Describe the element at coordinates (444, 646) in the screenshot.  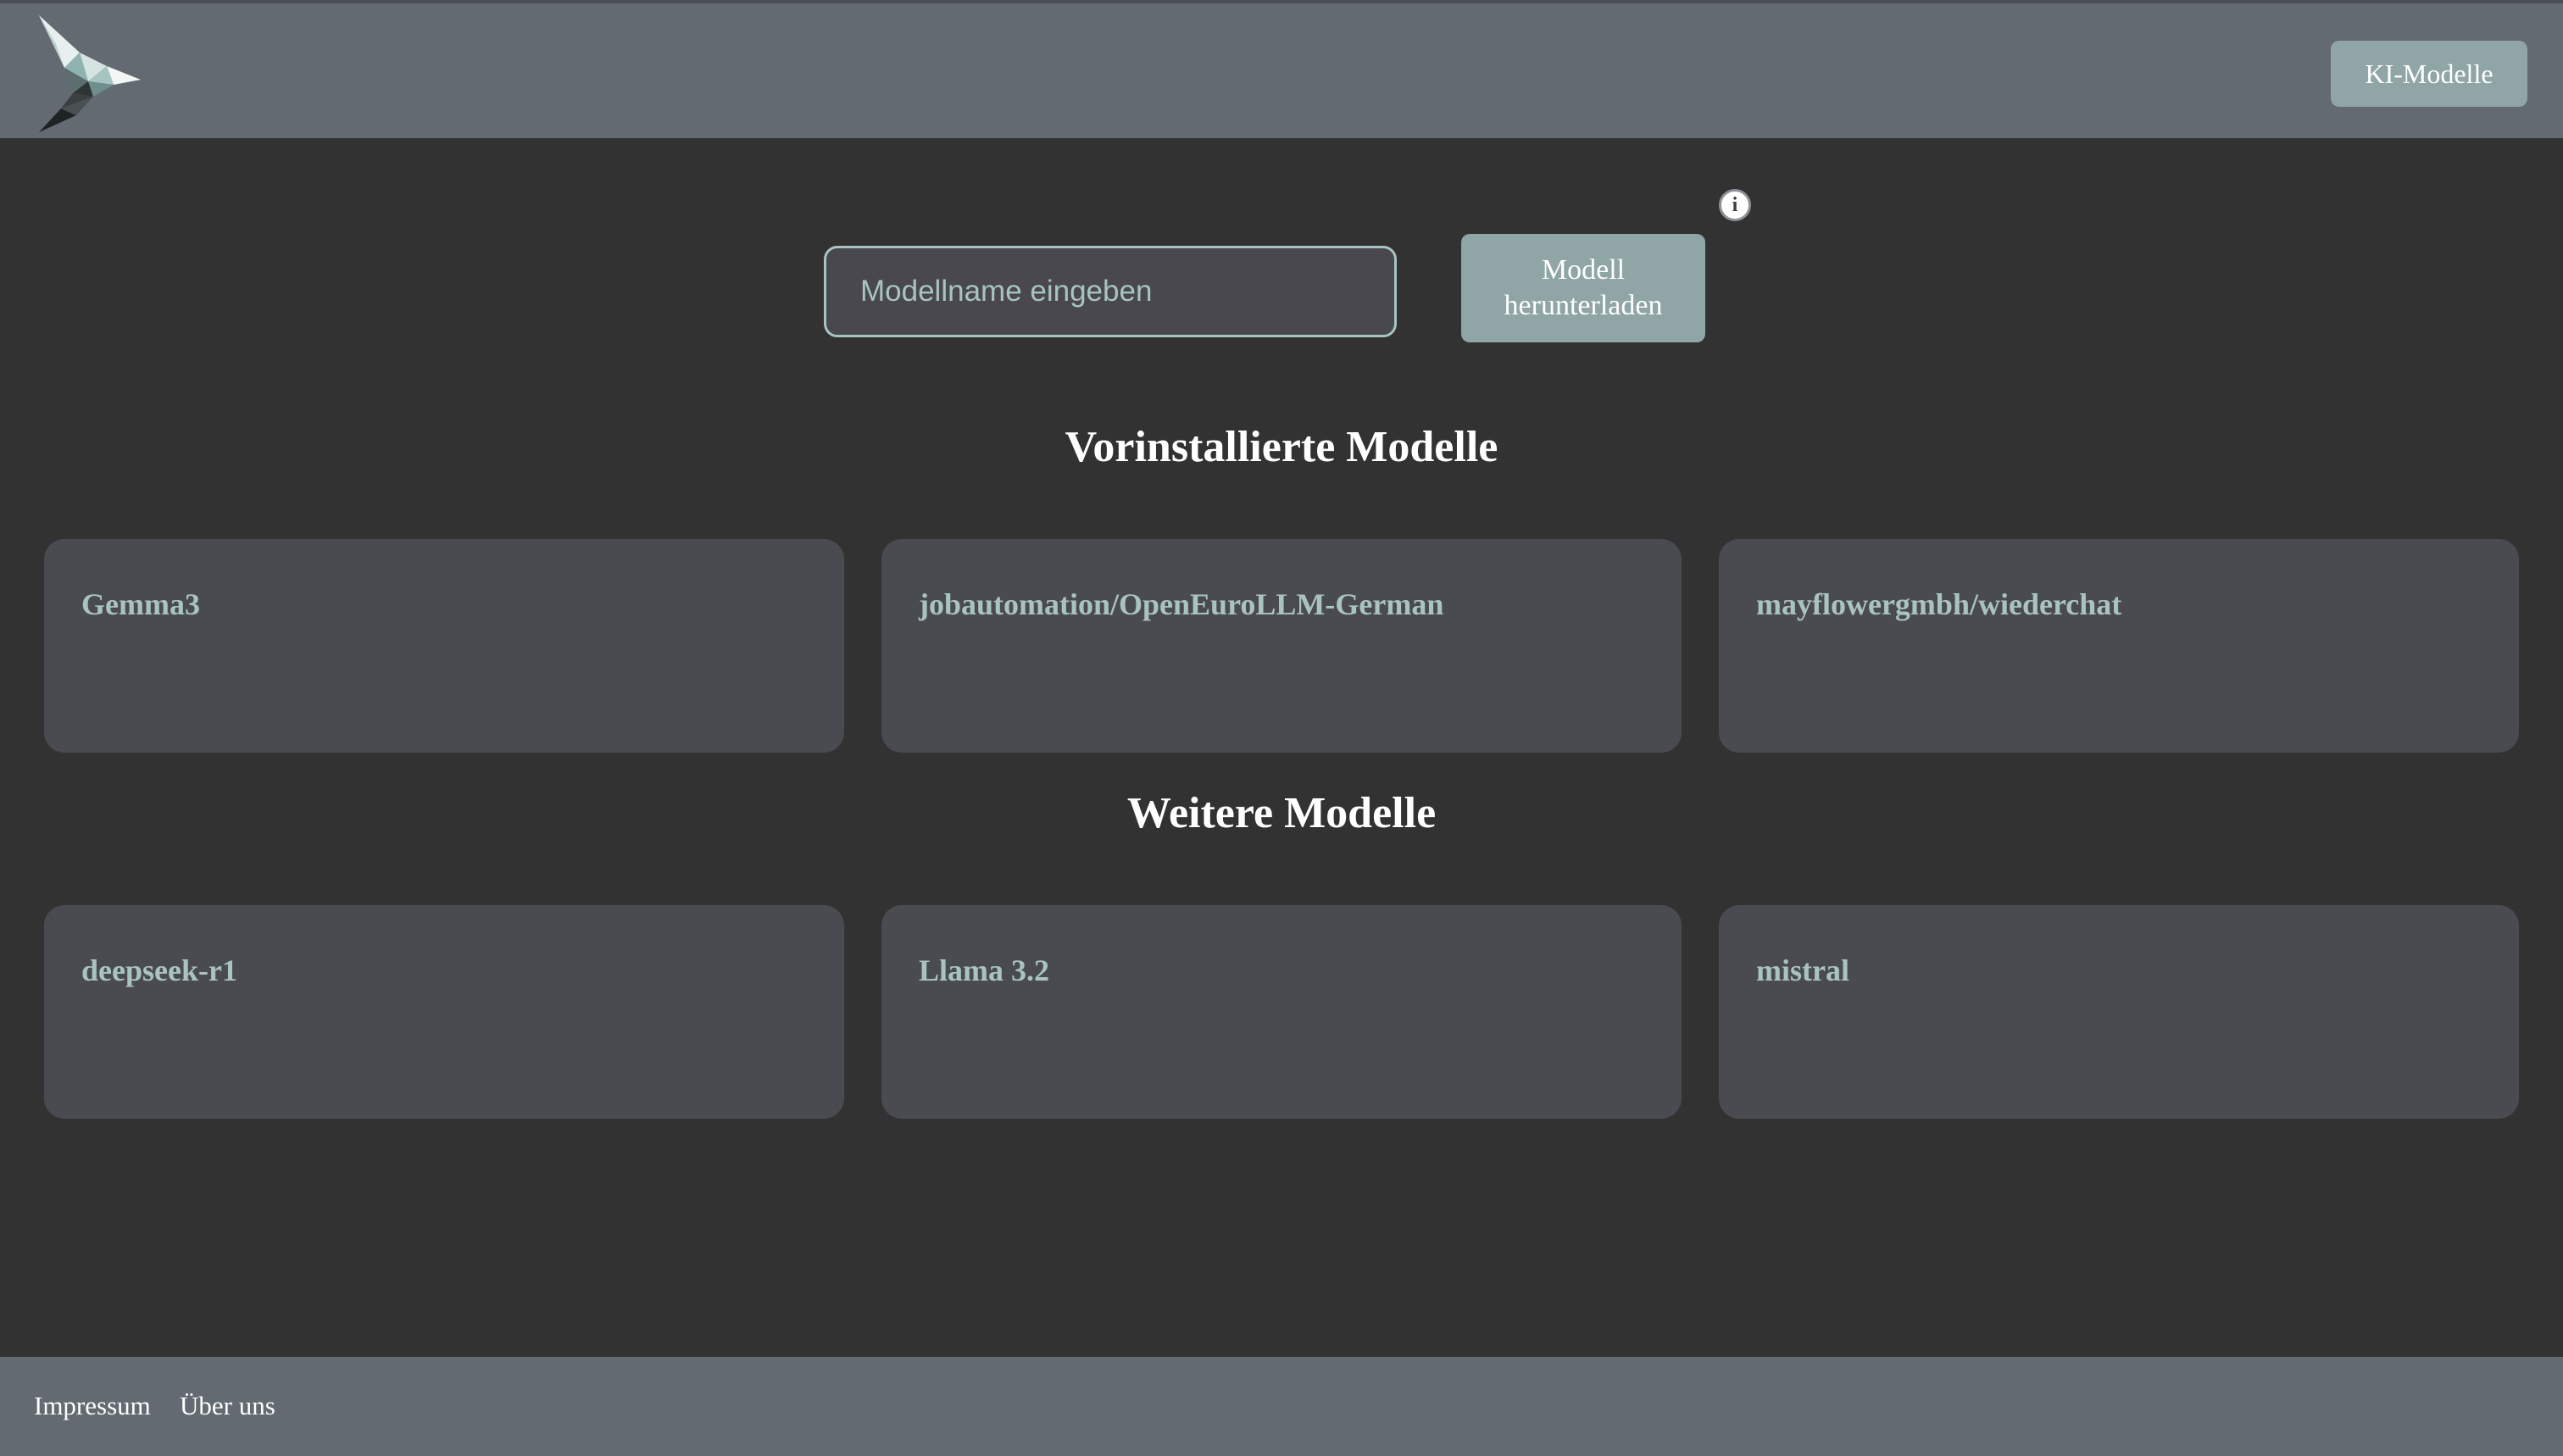
I see `model-card-gemma3: Gemma3` at that location.